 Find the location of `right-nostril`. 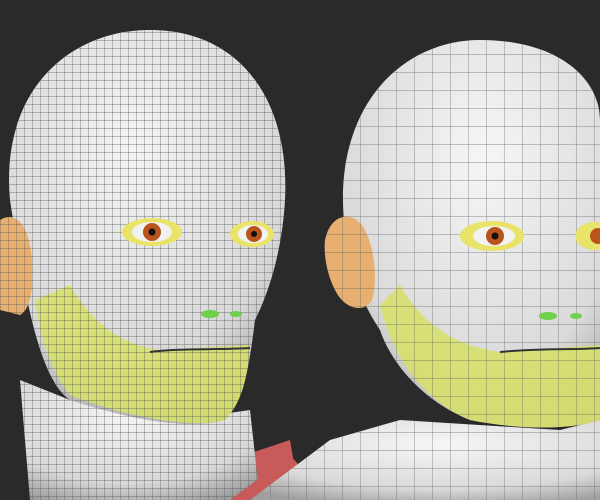

right-nostril is located at coordinates (548, 316).